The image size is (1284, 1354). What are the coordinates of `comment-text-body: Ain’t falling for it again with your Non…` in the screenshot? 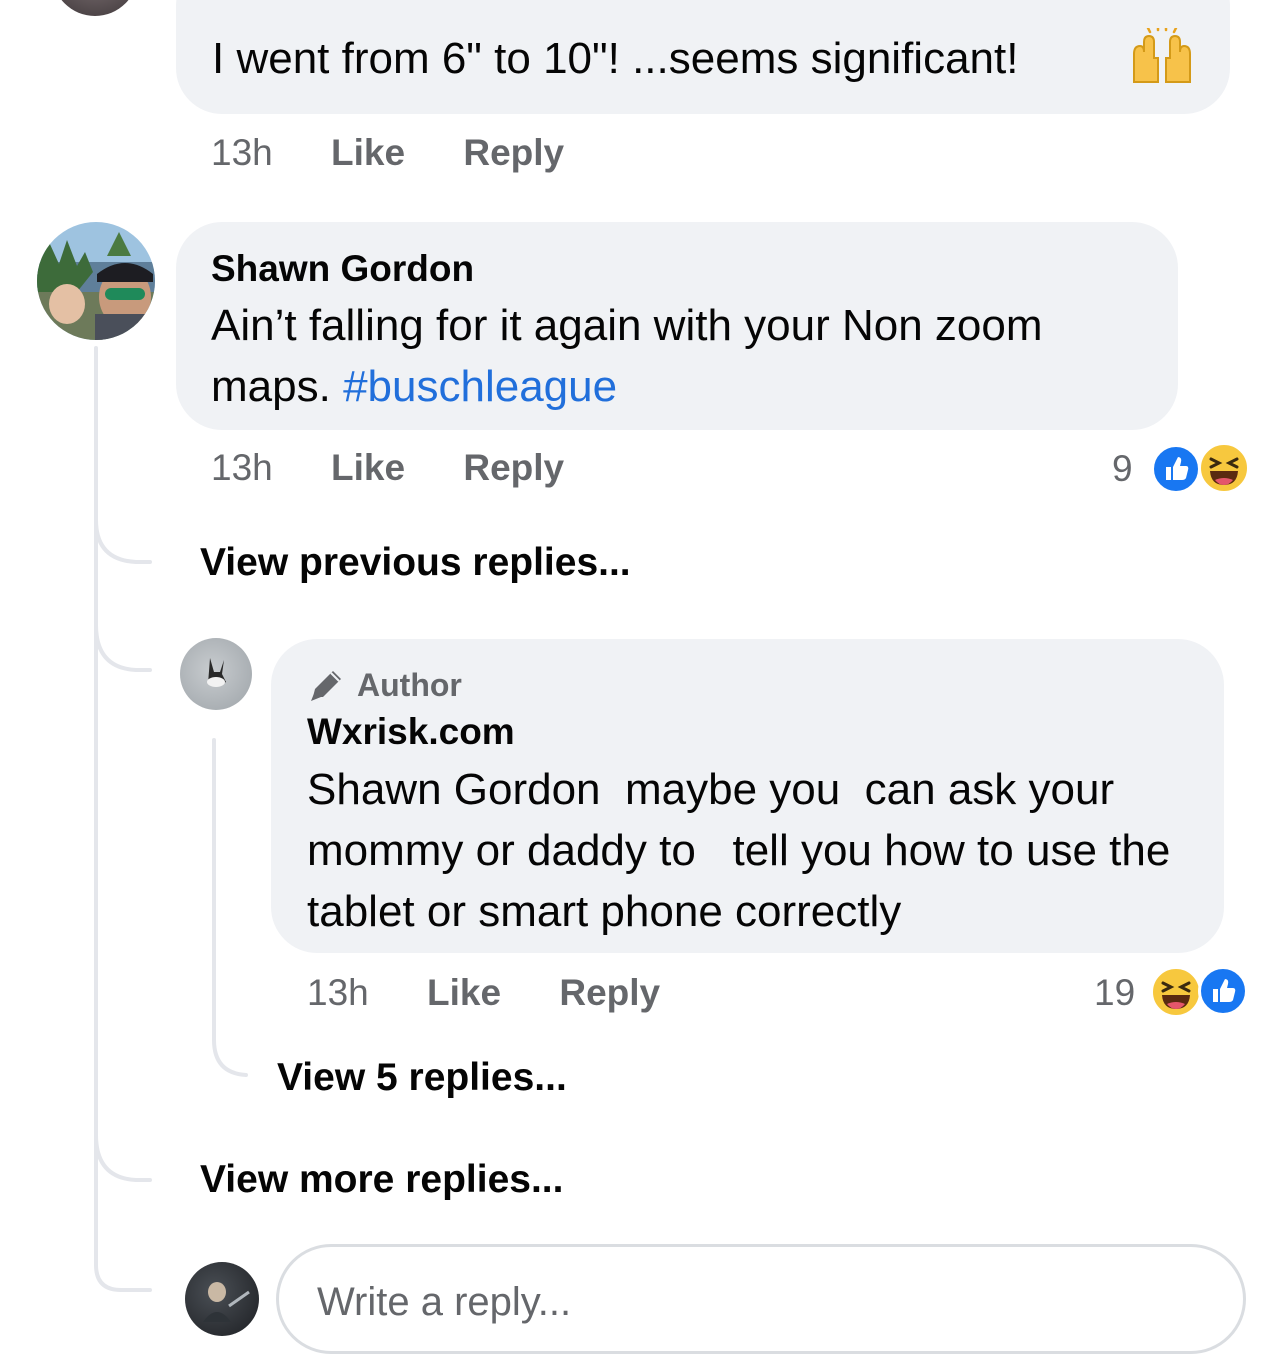 It's located at (627, 356).